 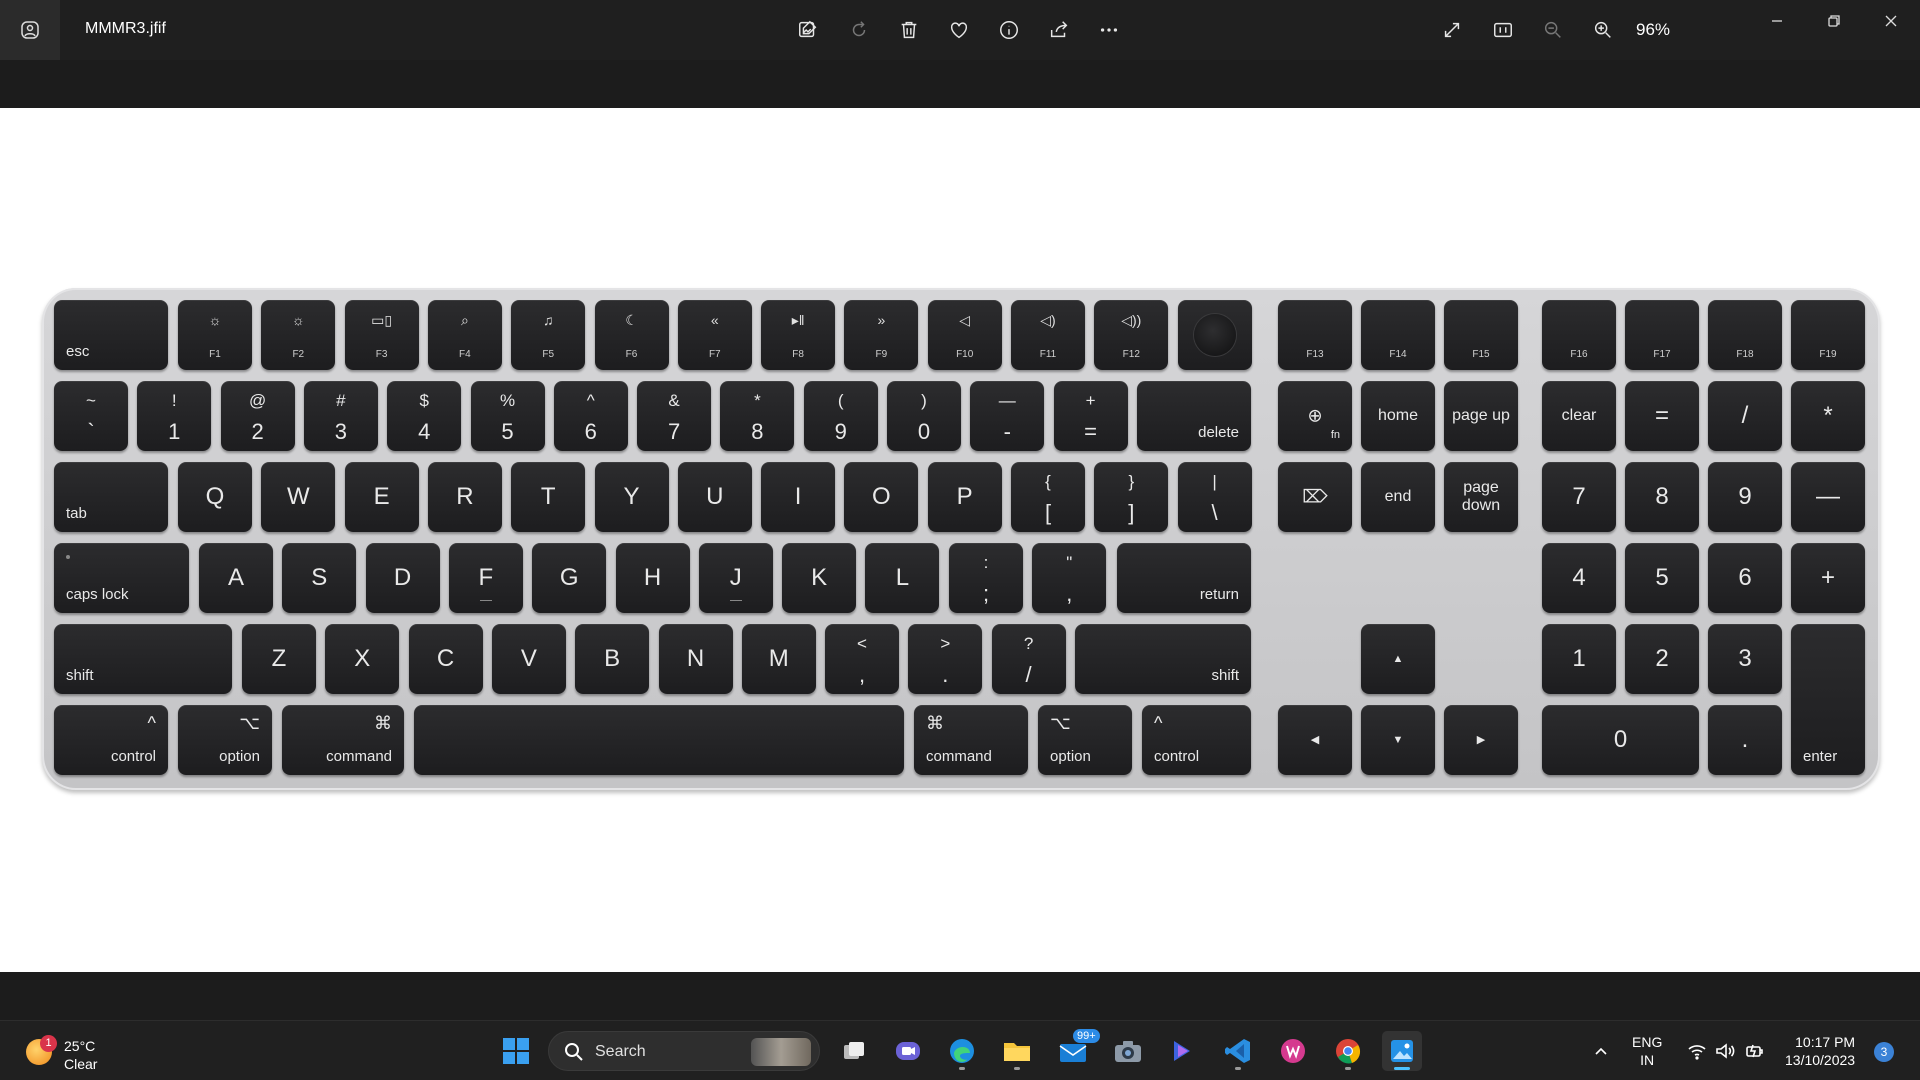 I want to click on key-shift-right: shift, so click(x=1163, y=659).